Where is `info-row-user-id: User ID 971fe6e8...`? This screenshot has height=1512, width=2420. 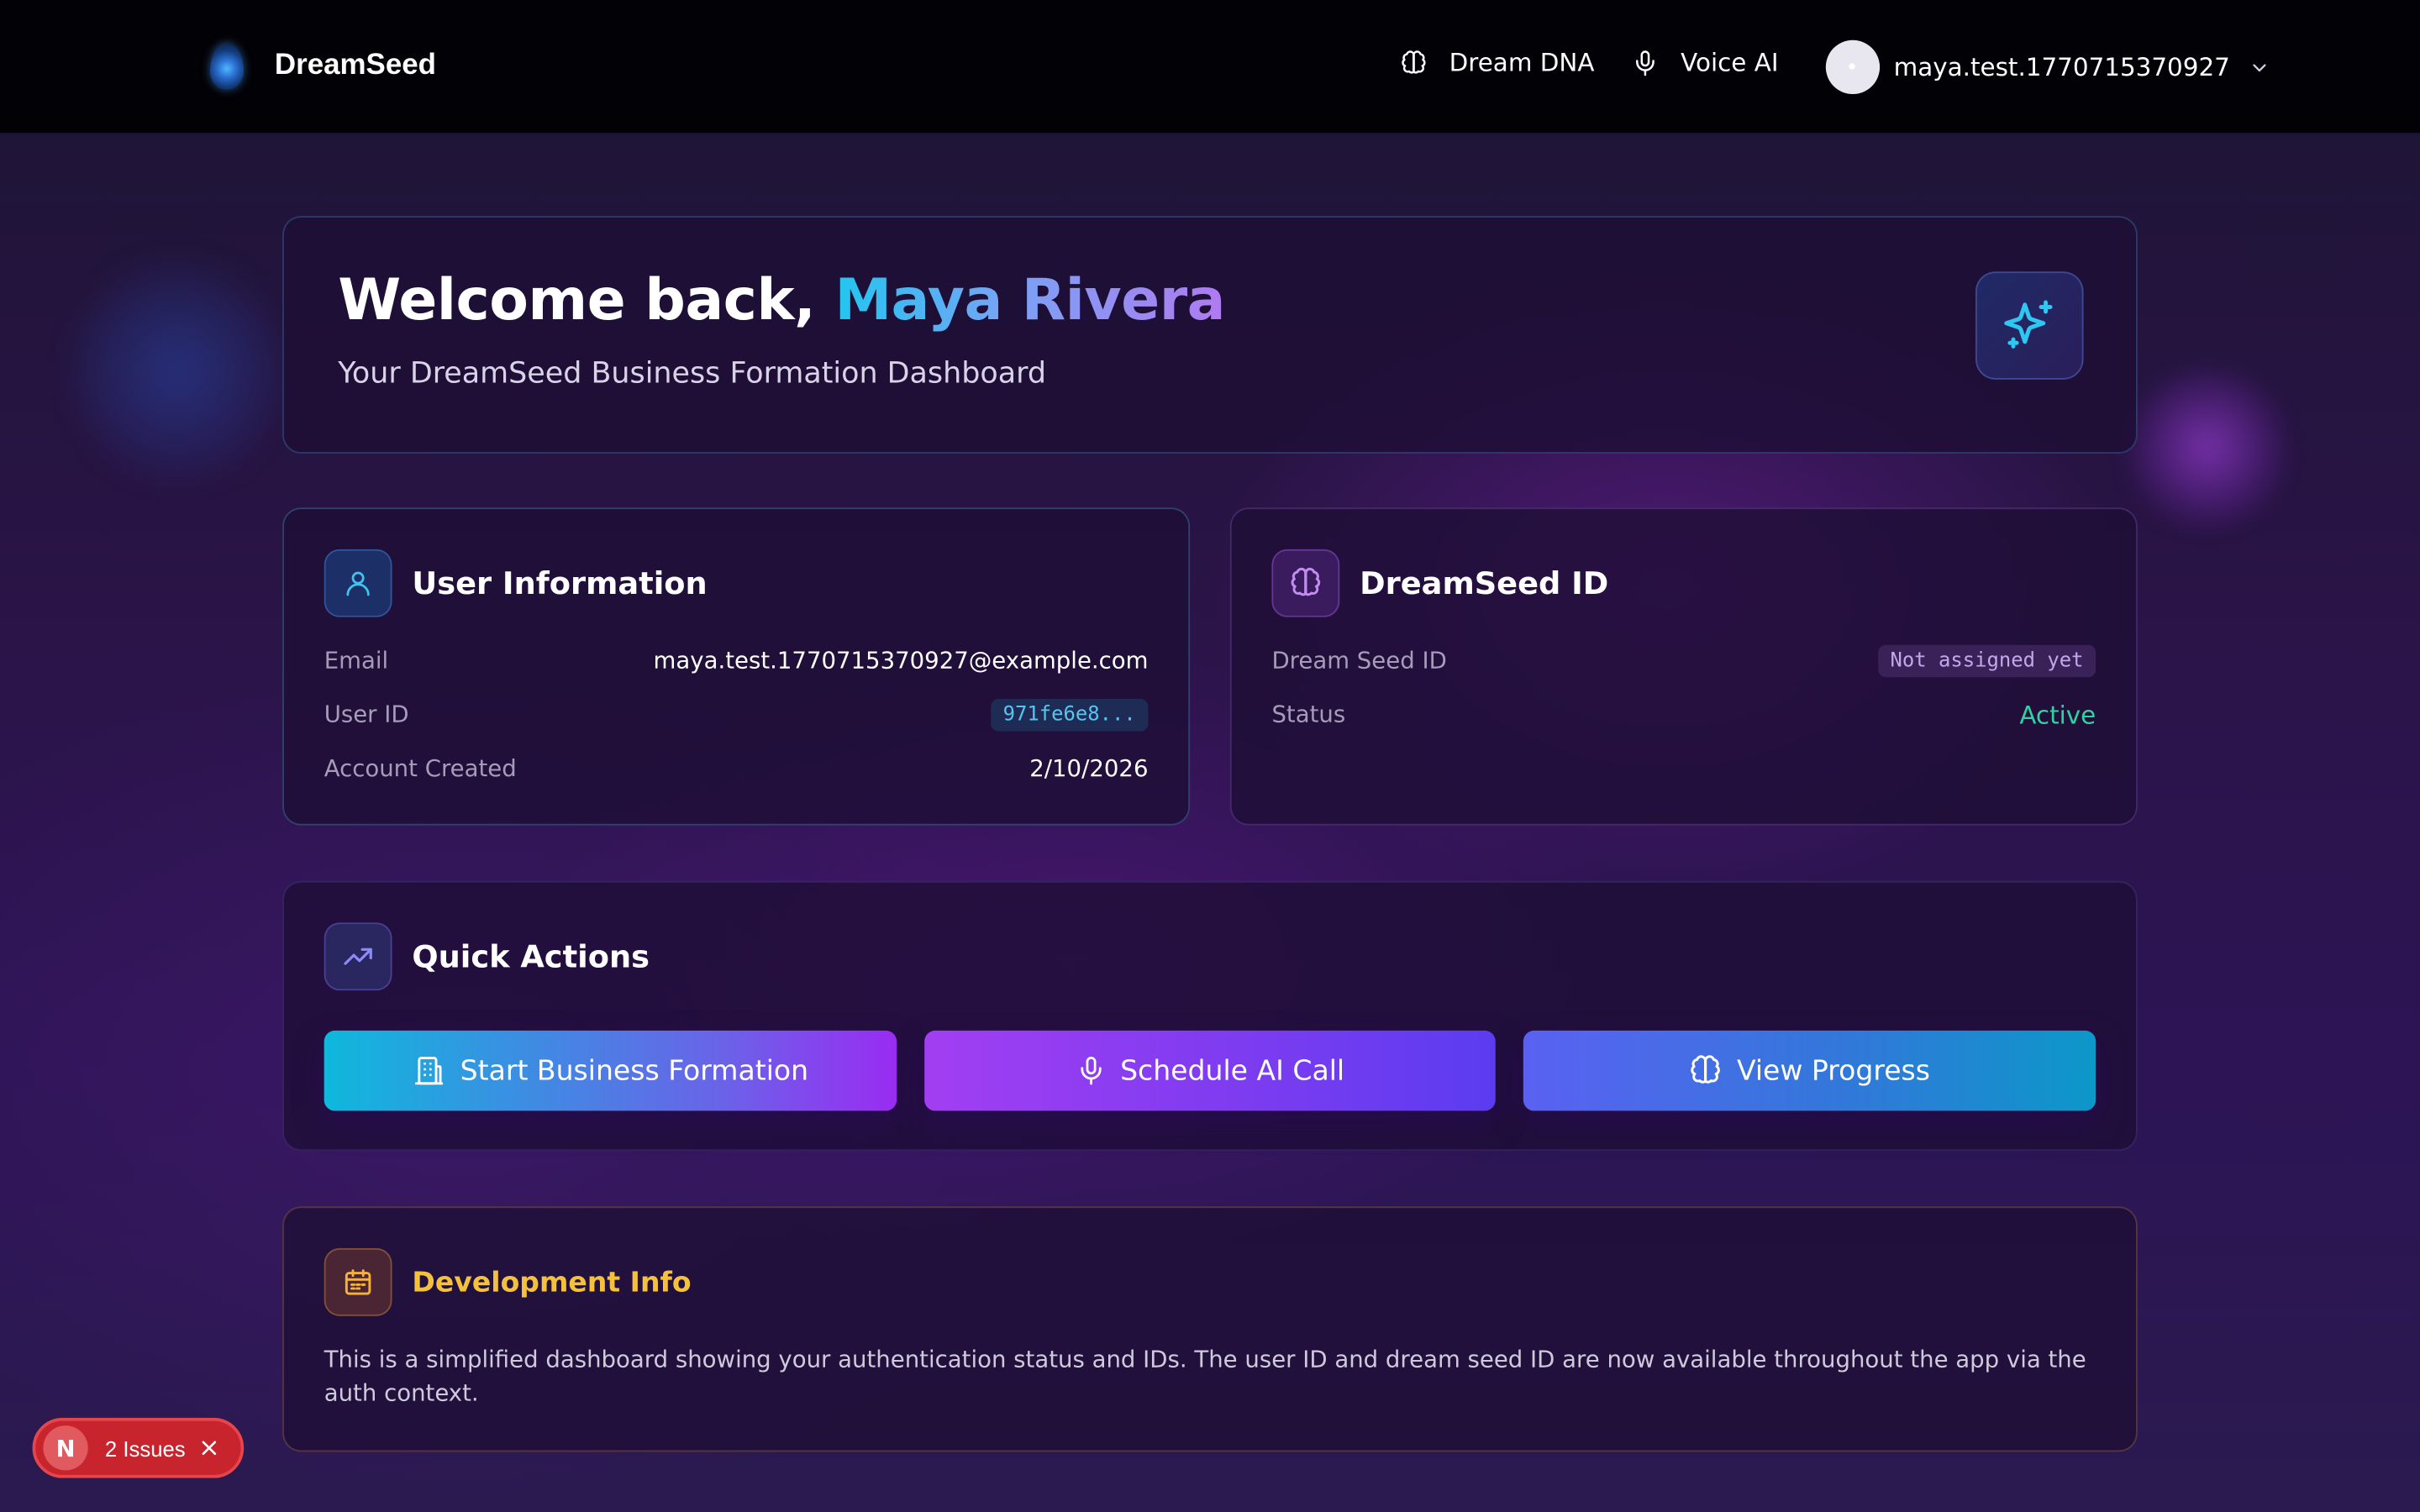
info-row-user-id: User ID 971fe6e8... is located at coordinates (736, 715).